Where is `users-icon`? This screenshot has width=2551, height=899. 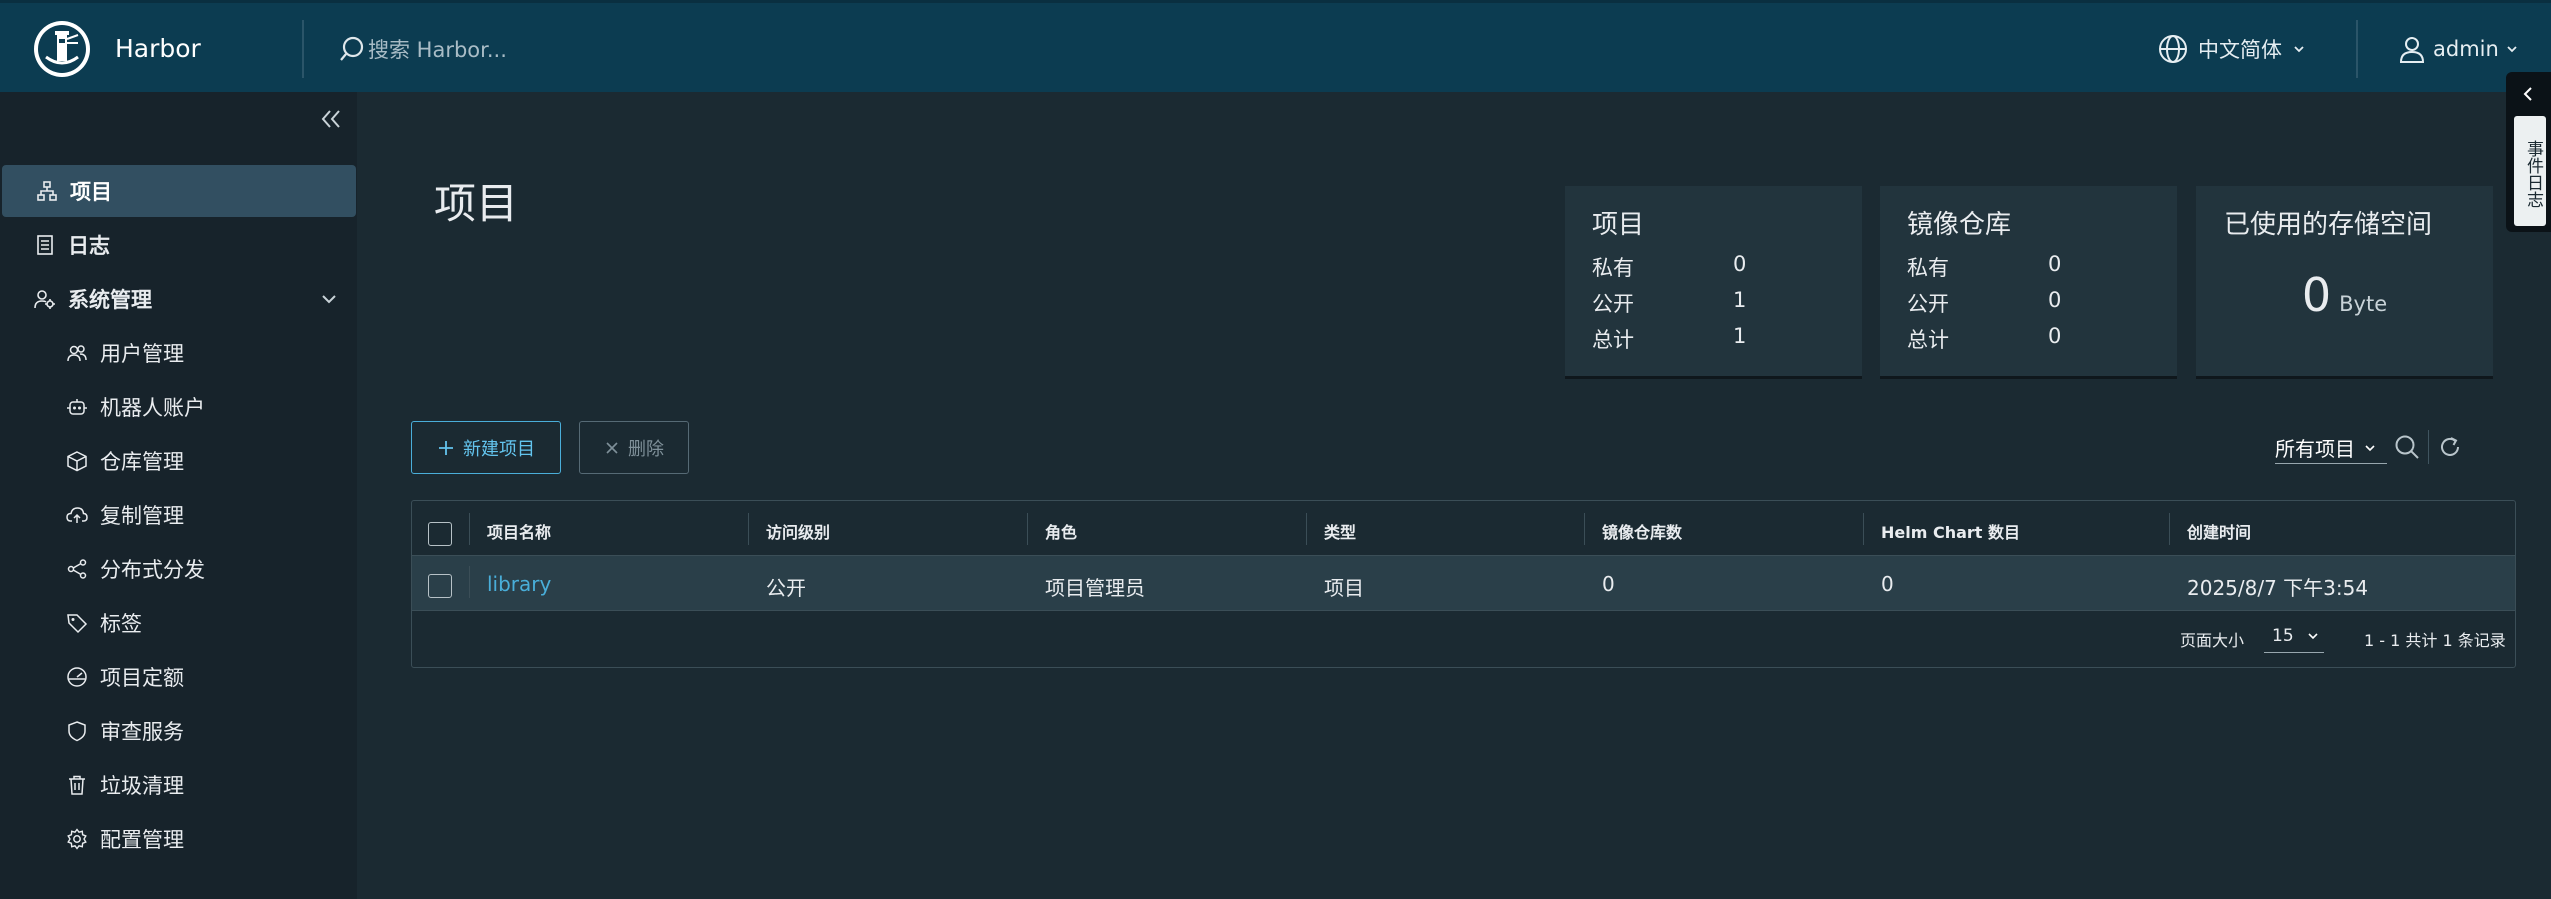 users-icon is located at coordinates (77, 353).